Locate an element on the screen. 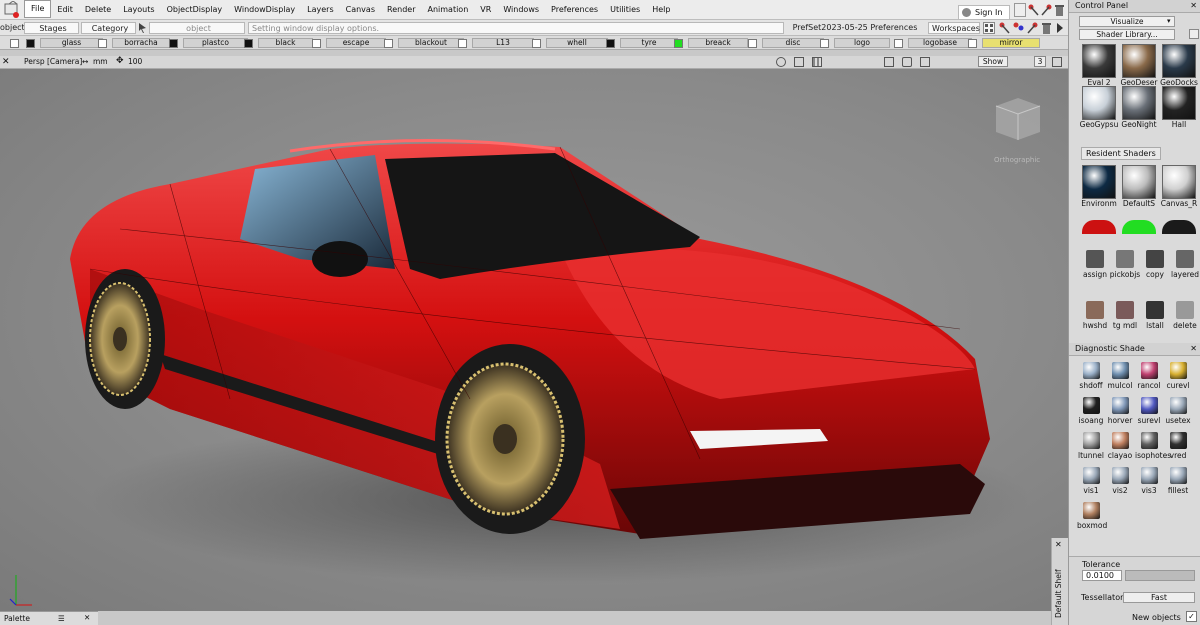 The image size is (1200, 625). resident-shaders-tab: Resident Shaders is located at coordinates (1121, 153).